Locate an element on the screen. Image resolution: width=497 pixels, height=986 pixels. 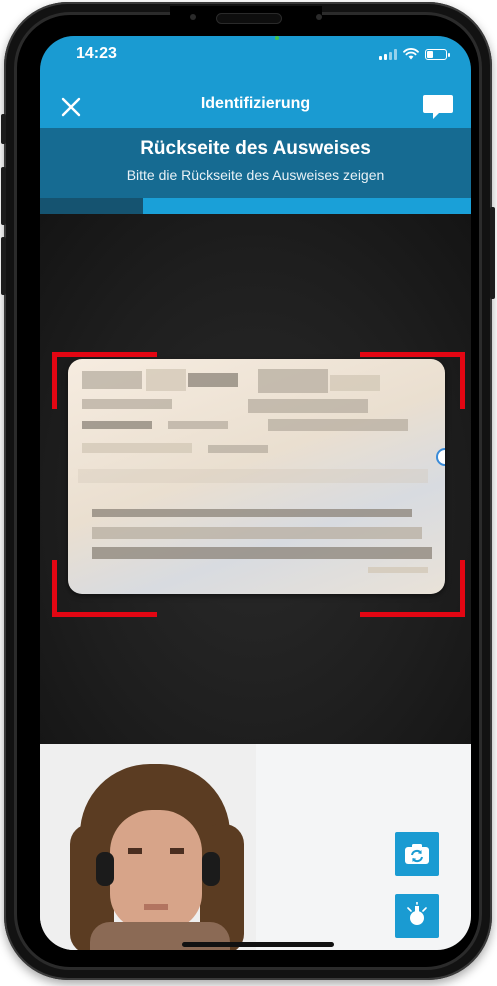
flashlight-icon is located at coordinates (417, 913).